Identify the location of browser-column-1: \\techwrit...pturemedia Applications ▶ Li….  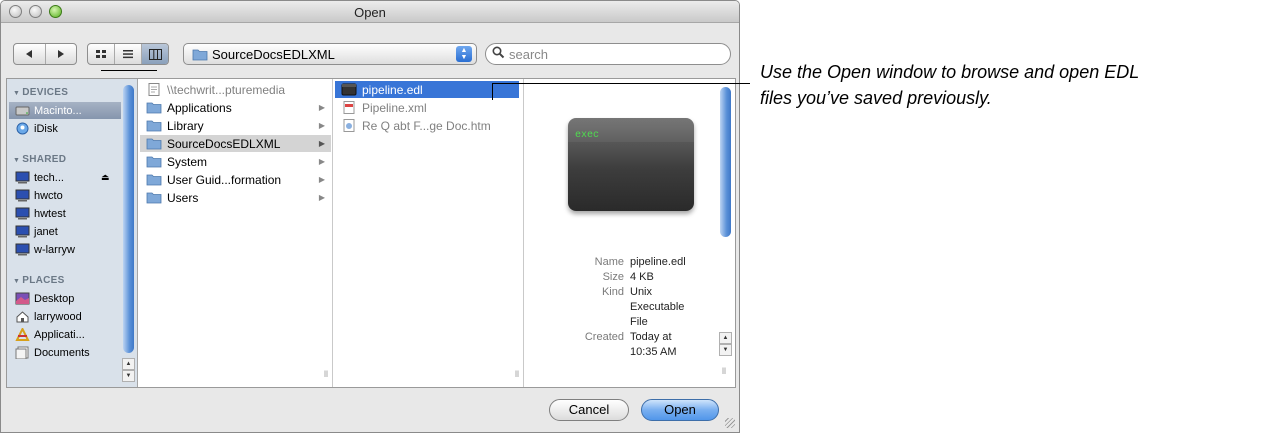
(235, 233).